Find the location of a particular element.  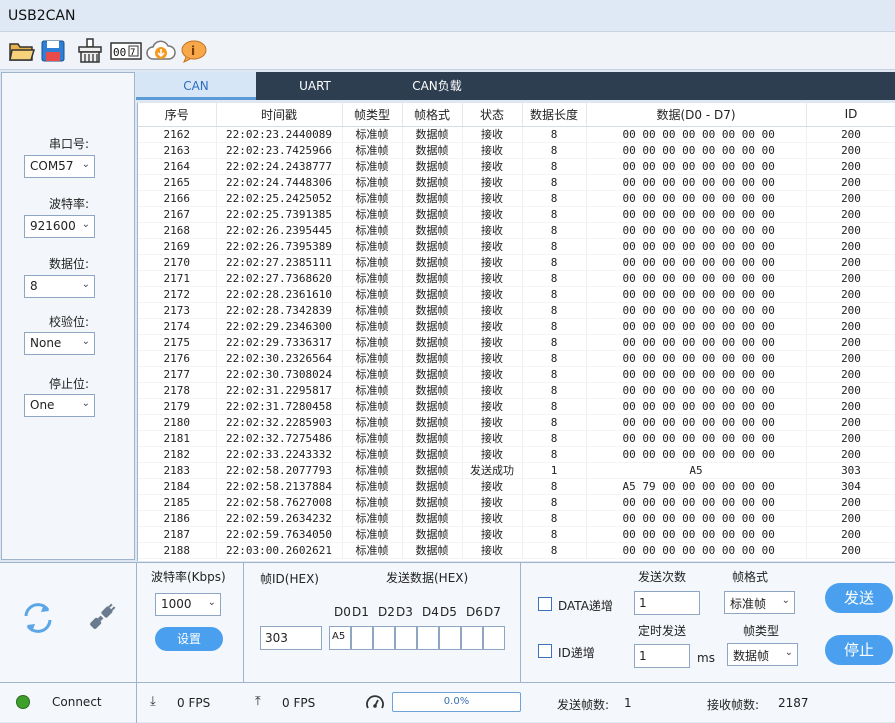

id-increment-checkbox is located at coordinates (545, 651).